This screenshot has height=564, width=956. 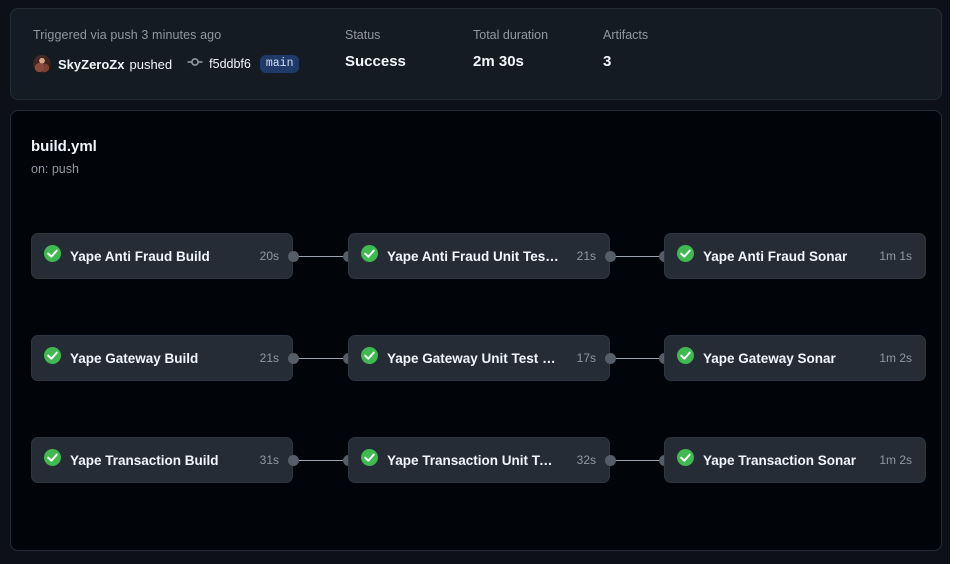 I want to click on job-duration: 20s, so click(x=269, y=256).